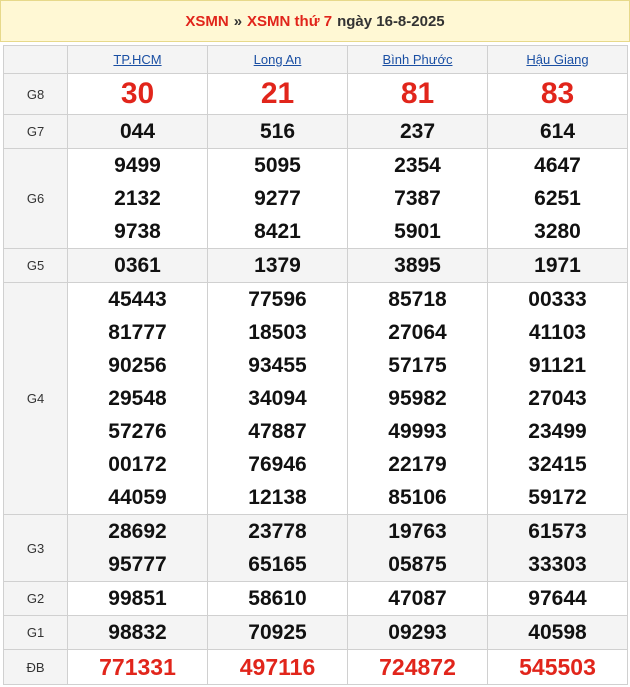 The height and width of the screenshot is (687, 630). I want to click on result-number: 70925, so click(277, 632).